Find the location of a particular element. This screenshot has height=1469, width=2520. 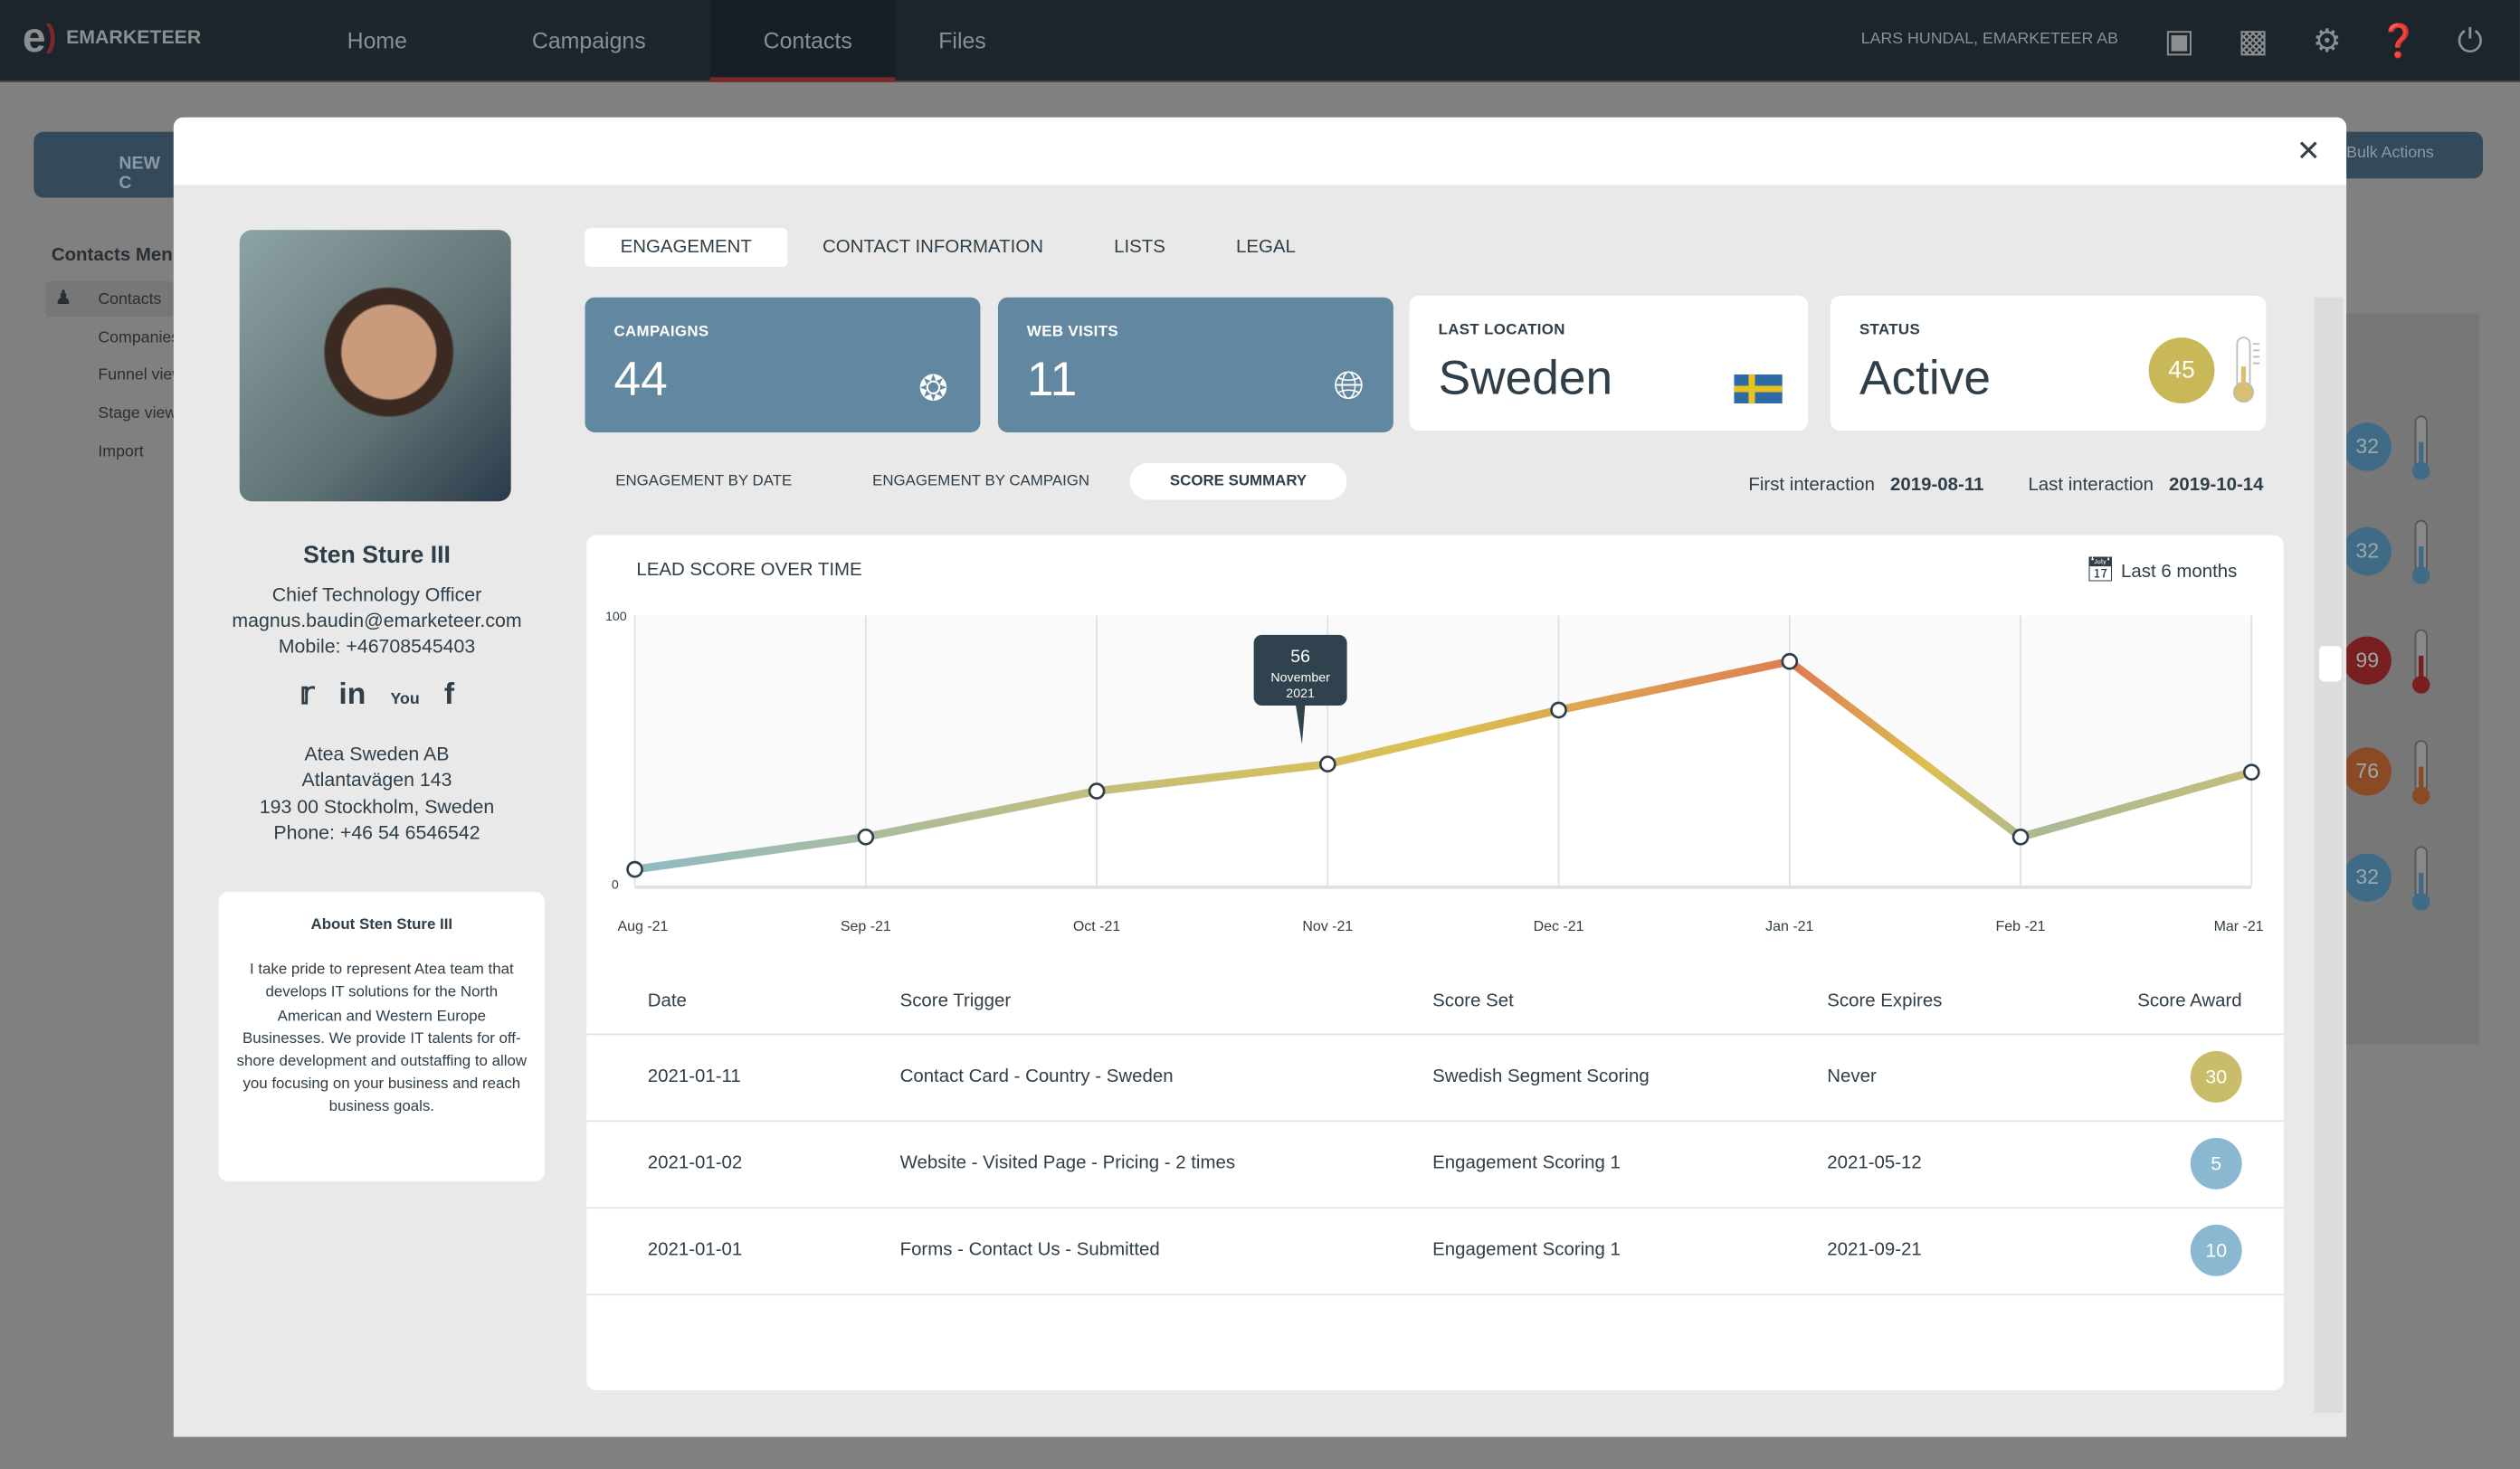

web-visits-label: WEB VISITS is located at coordinates (1072, 332).